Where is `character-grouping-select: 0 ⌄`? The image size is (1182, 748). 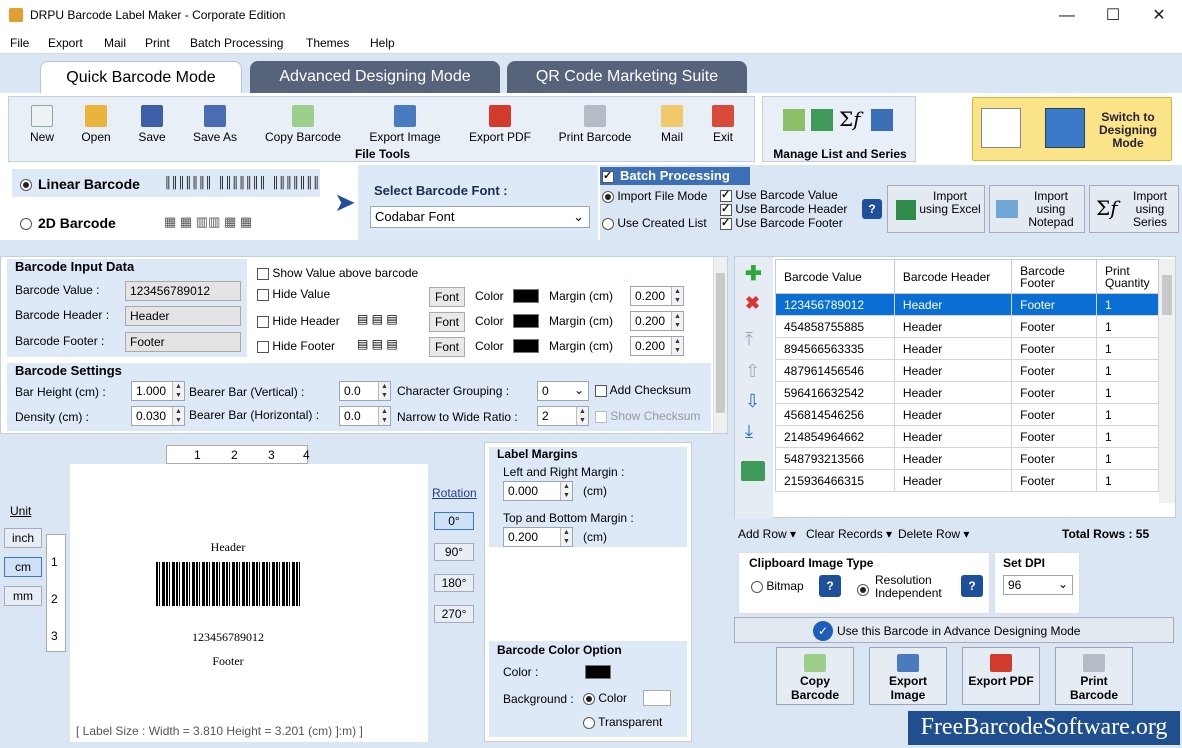
character-grouping-select: 0 ⌄ is located at coordinates (563, 391).